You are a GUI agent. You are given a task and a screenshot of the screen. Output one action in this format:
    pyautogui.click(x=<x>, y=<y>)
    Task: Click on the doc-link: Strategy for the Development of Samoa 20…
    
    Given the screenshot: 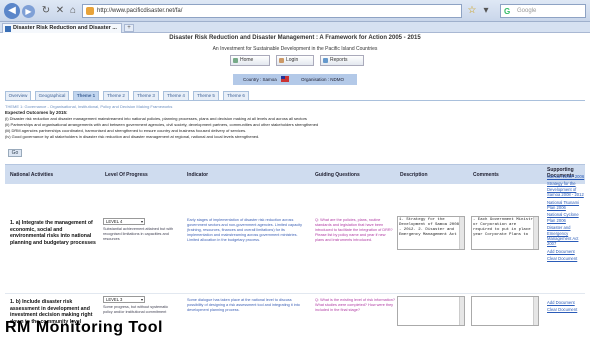 What is the action you would take?
    pyautogui.click(x=567, y=189)
    